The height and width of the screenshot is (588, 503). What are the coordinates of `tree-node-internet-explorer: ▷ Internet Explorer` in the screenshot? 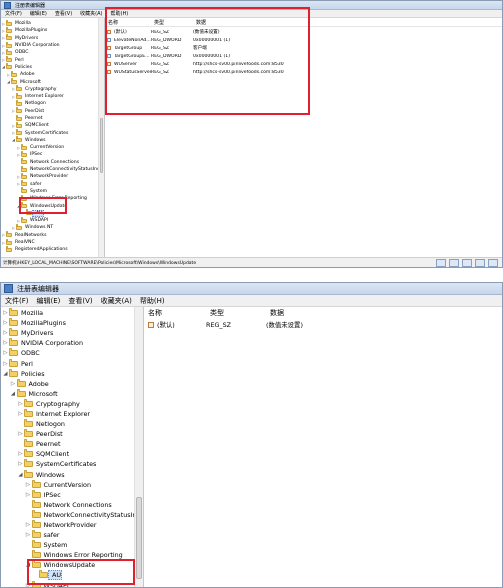 It's located at (72, 413).